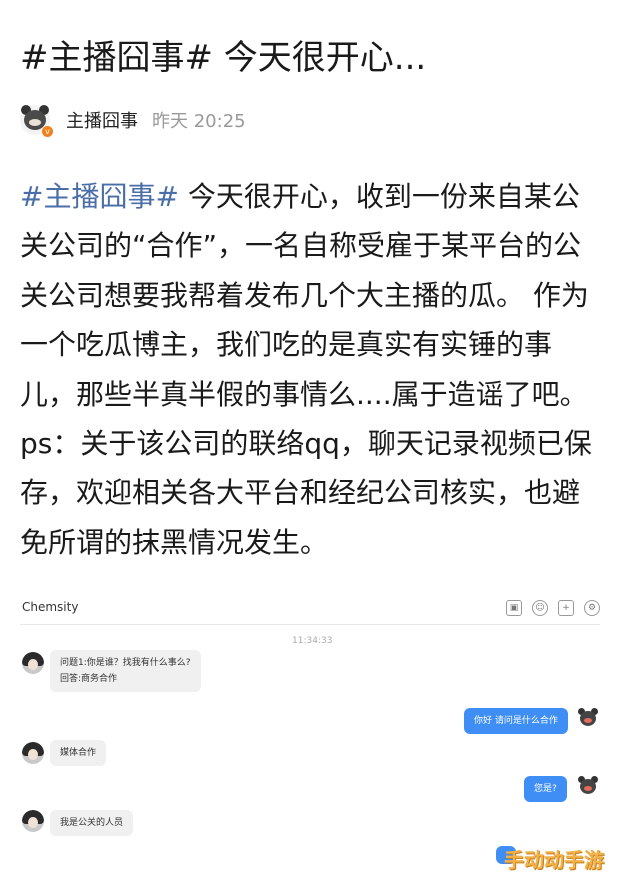 The image size is (618, 874). Describe the element at coordinates (311, 610) in the screenshot. I see `chat-header: Chemsity ▣ ☺ + ⚙` at that location.